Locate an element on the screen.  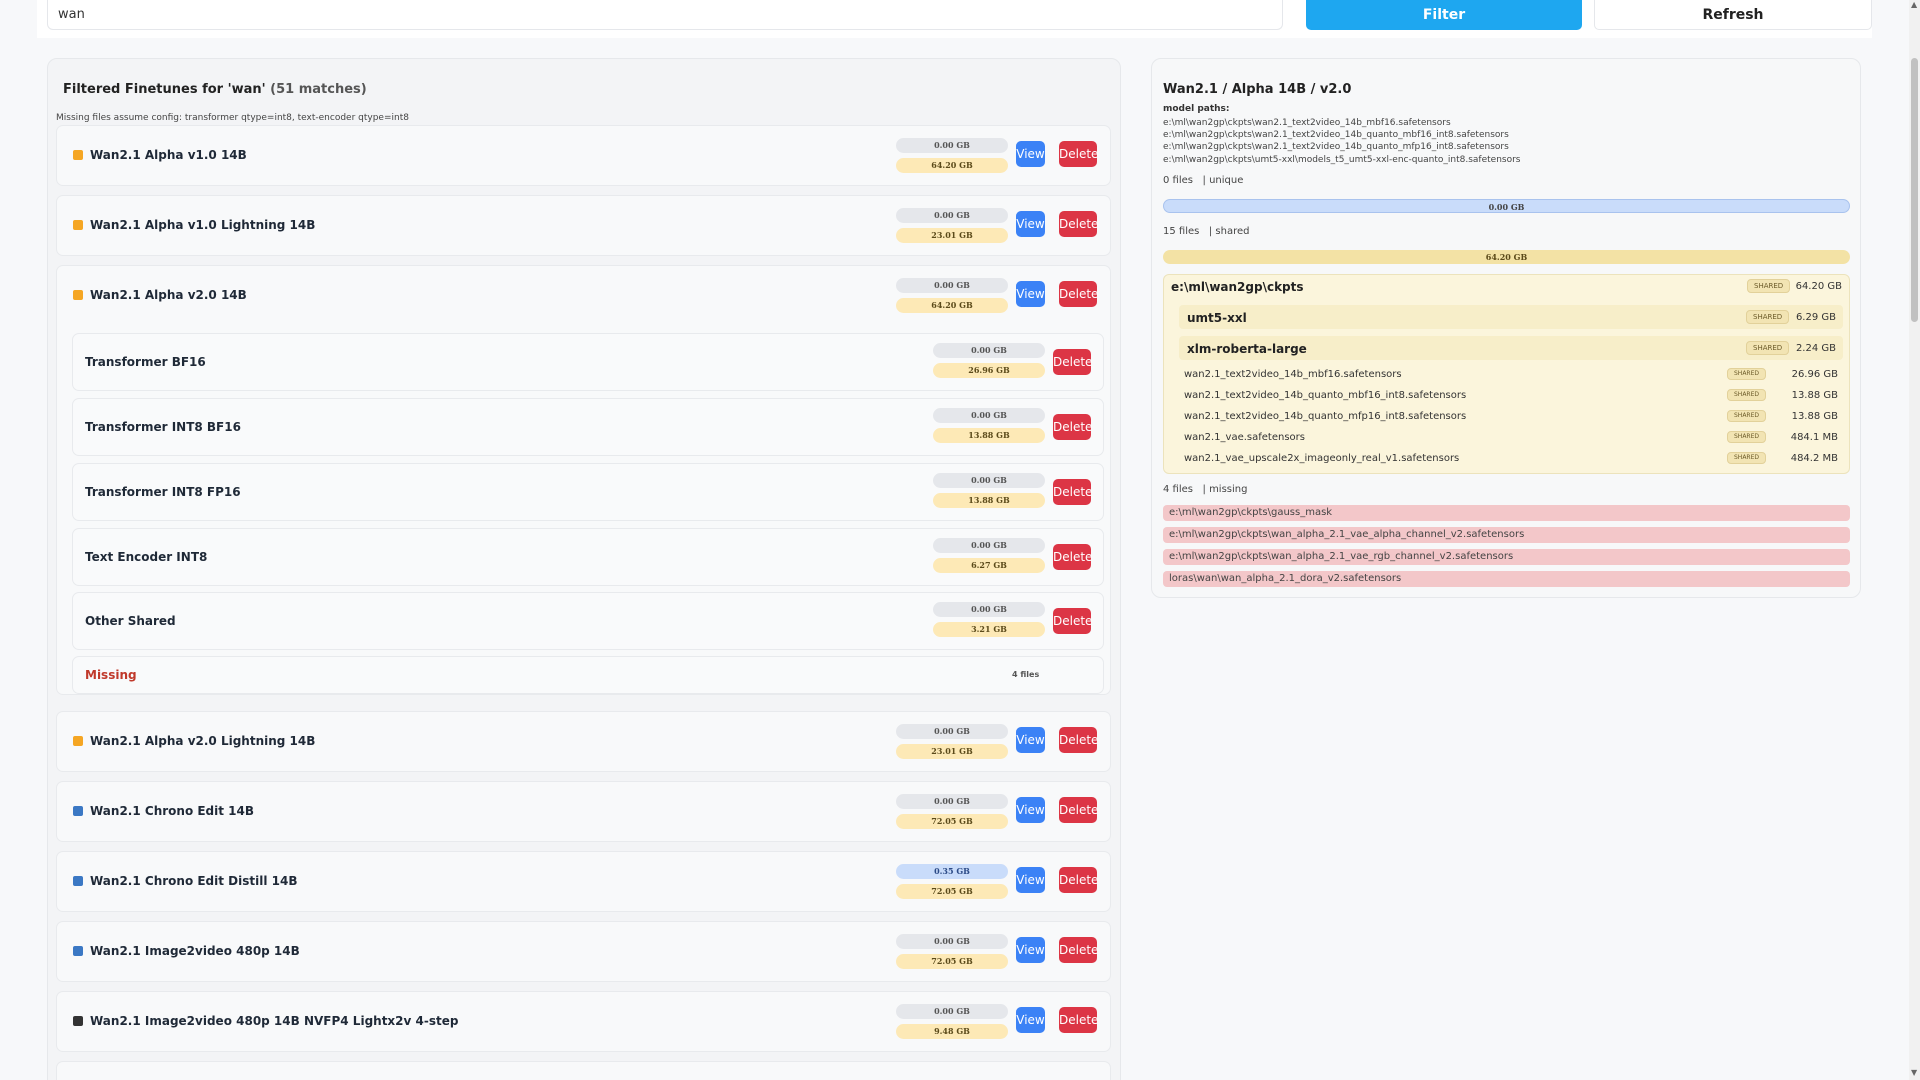
finetune-name: Wan2.1 Chrono Edit 14B is located at coordinates (172, 811).